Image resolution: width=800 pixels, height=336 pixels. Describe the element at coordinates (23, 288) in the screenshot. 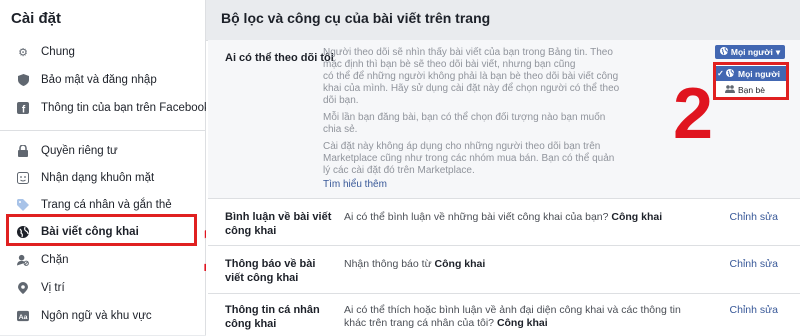

I see `location-icon` at that location.